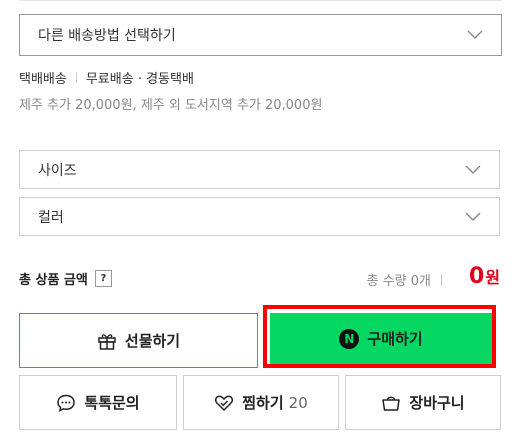 The width and height of the screenshot is (514, 445). I want to click on total-price-value: 0, so click(476, 276).